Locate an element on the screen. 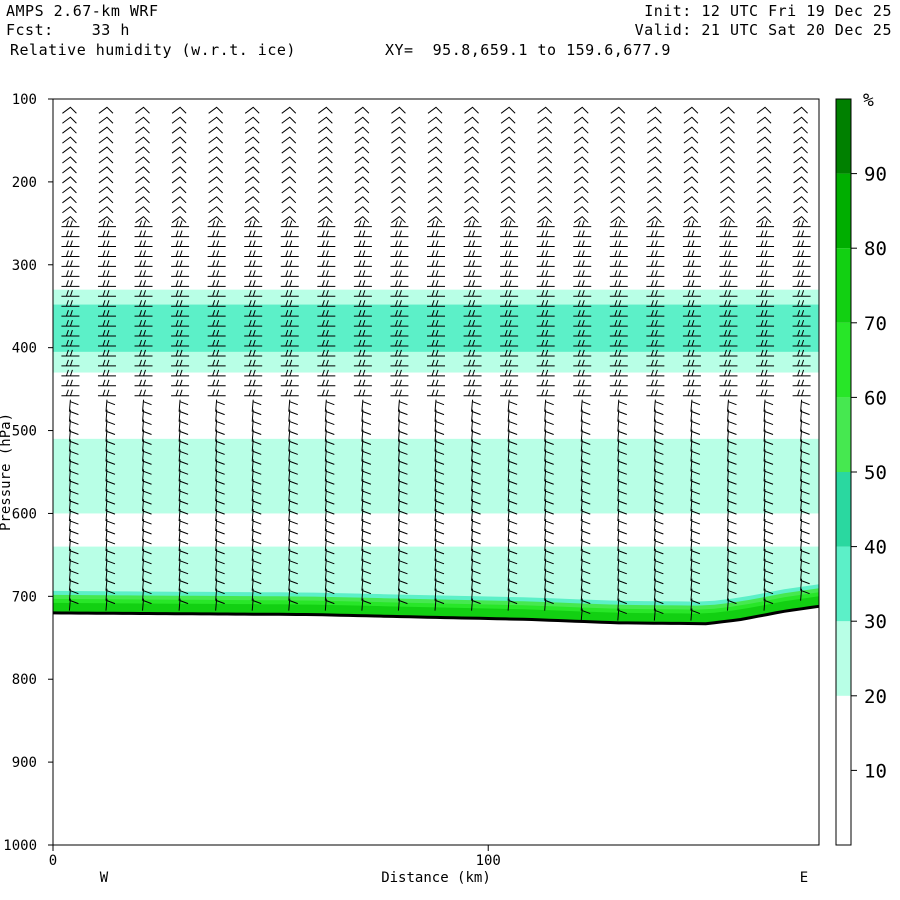 This screenshot has height=900, width=900. x-tick-label: 0 is located at coordinates (53, 861).